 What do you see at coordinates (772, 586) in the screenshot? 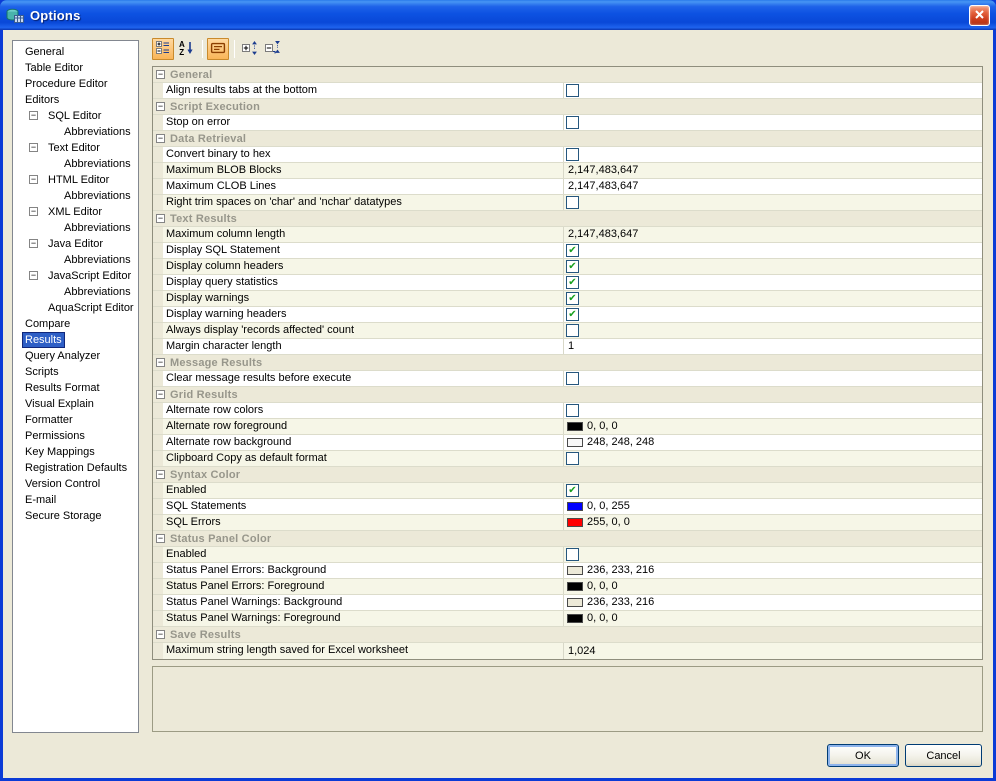
I see `property-value: 0, 0, 0` at bounding box center [772, 586].